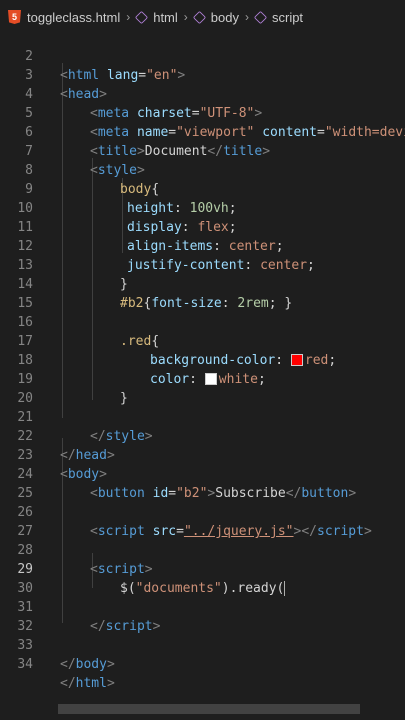  What do you see at coordinates (25, 664) in the screenshot?
I see `line-number: 34` at bounding box center [25, 664].